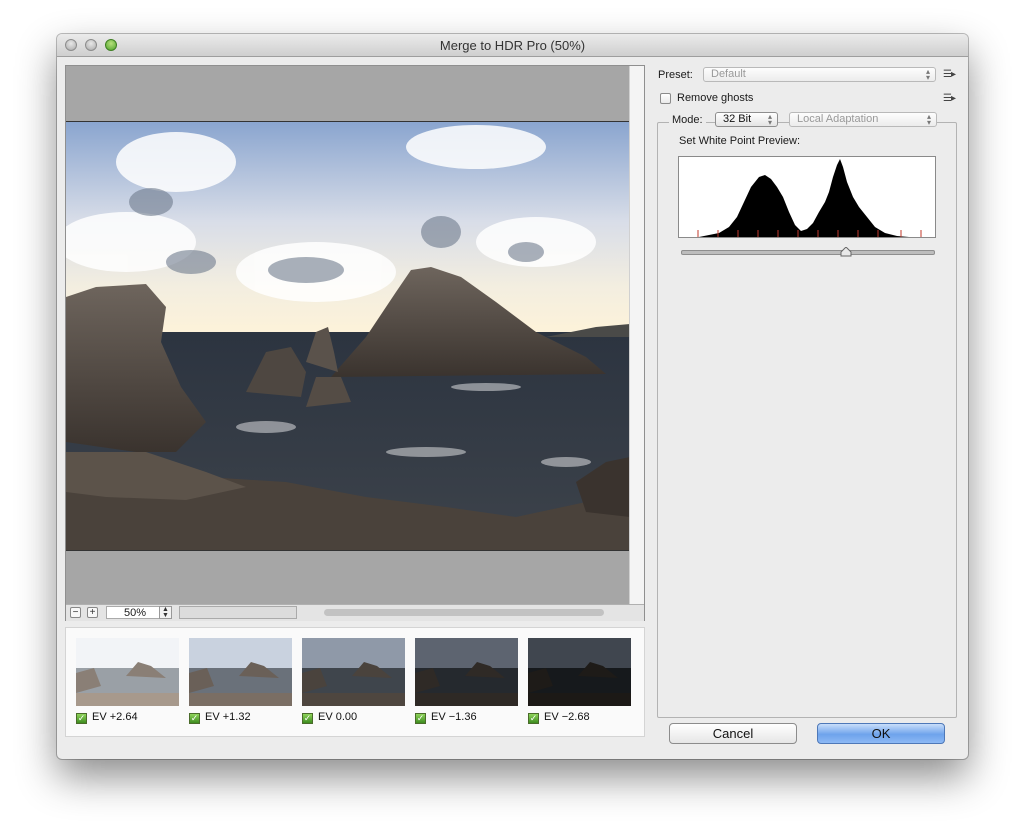 Image resolution: width=1025 pixels, height=839 pixels. Describe the element at coordinates (687, 120) in the screenshot. I see `mode-label: Mode:` at that location.